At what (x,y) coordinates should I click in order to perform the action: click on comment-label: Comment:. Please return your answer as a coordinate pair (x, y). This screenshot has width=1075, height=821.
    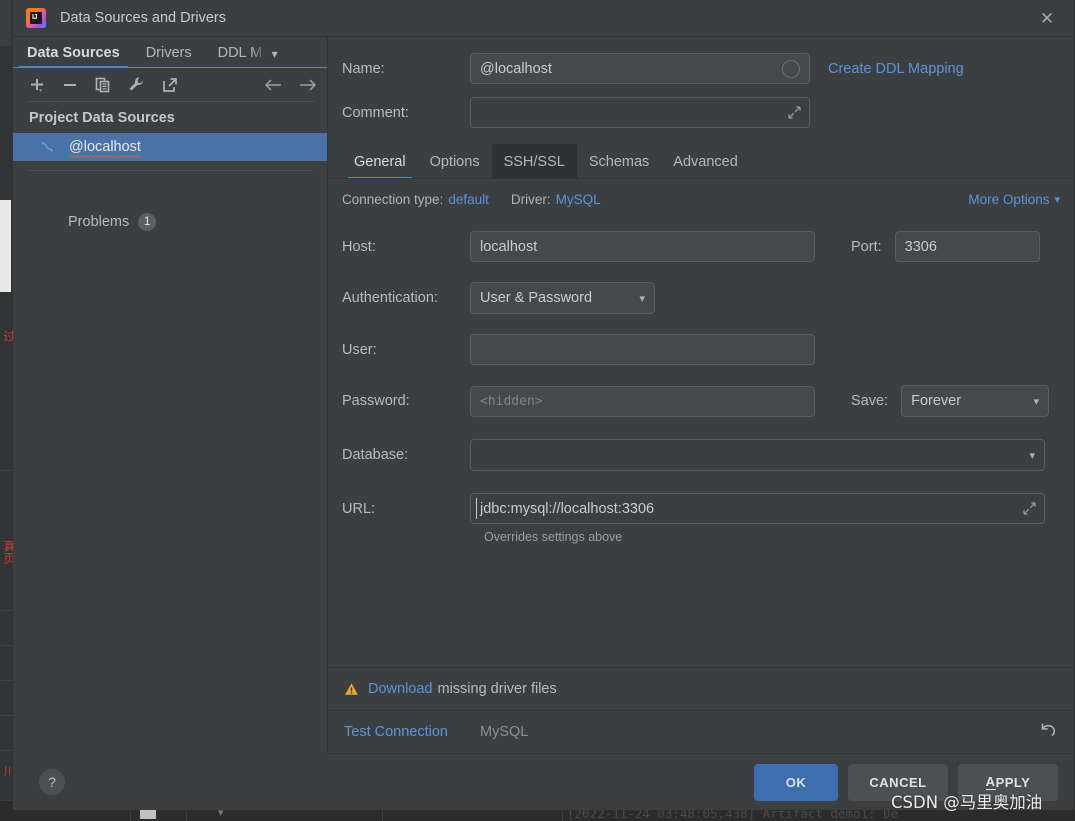
    Looking at the image, I should click on (375, 112).